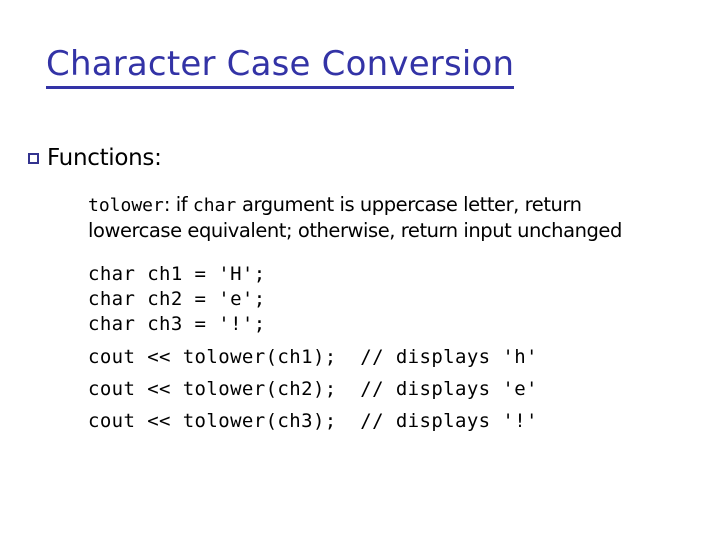 The height and width of the screenshot is (540, 720). What do you see at coordinates (177, 274) in the screenshot?
I see `code-line: char ch1 = 'H';` at bounding box center [177, 274].